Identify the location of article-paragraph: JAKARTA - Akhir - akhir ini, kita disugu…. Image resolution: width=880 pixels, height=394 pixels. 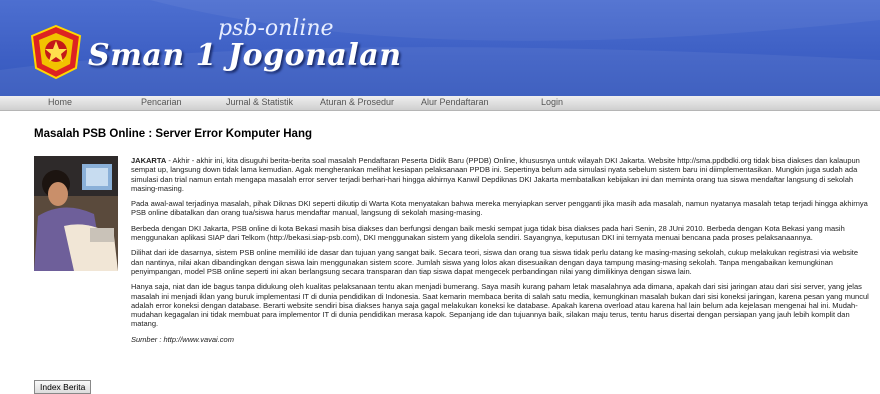
(495, 174).